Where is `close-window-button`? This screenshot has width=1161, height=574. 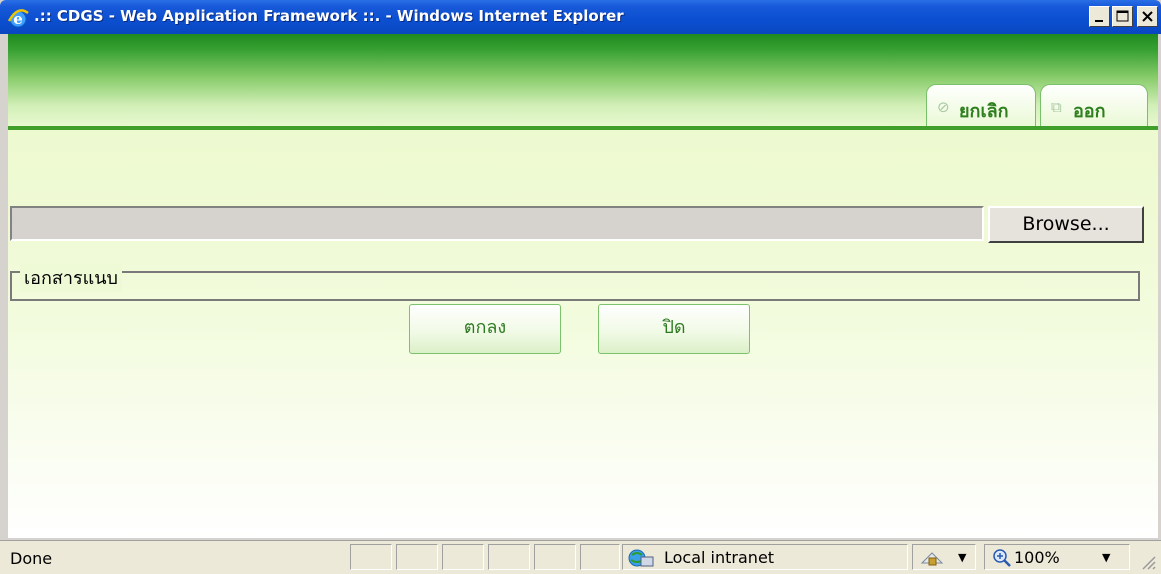 close-window-button is located at coordinates (1147, 16).